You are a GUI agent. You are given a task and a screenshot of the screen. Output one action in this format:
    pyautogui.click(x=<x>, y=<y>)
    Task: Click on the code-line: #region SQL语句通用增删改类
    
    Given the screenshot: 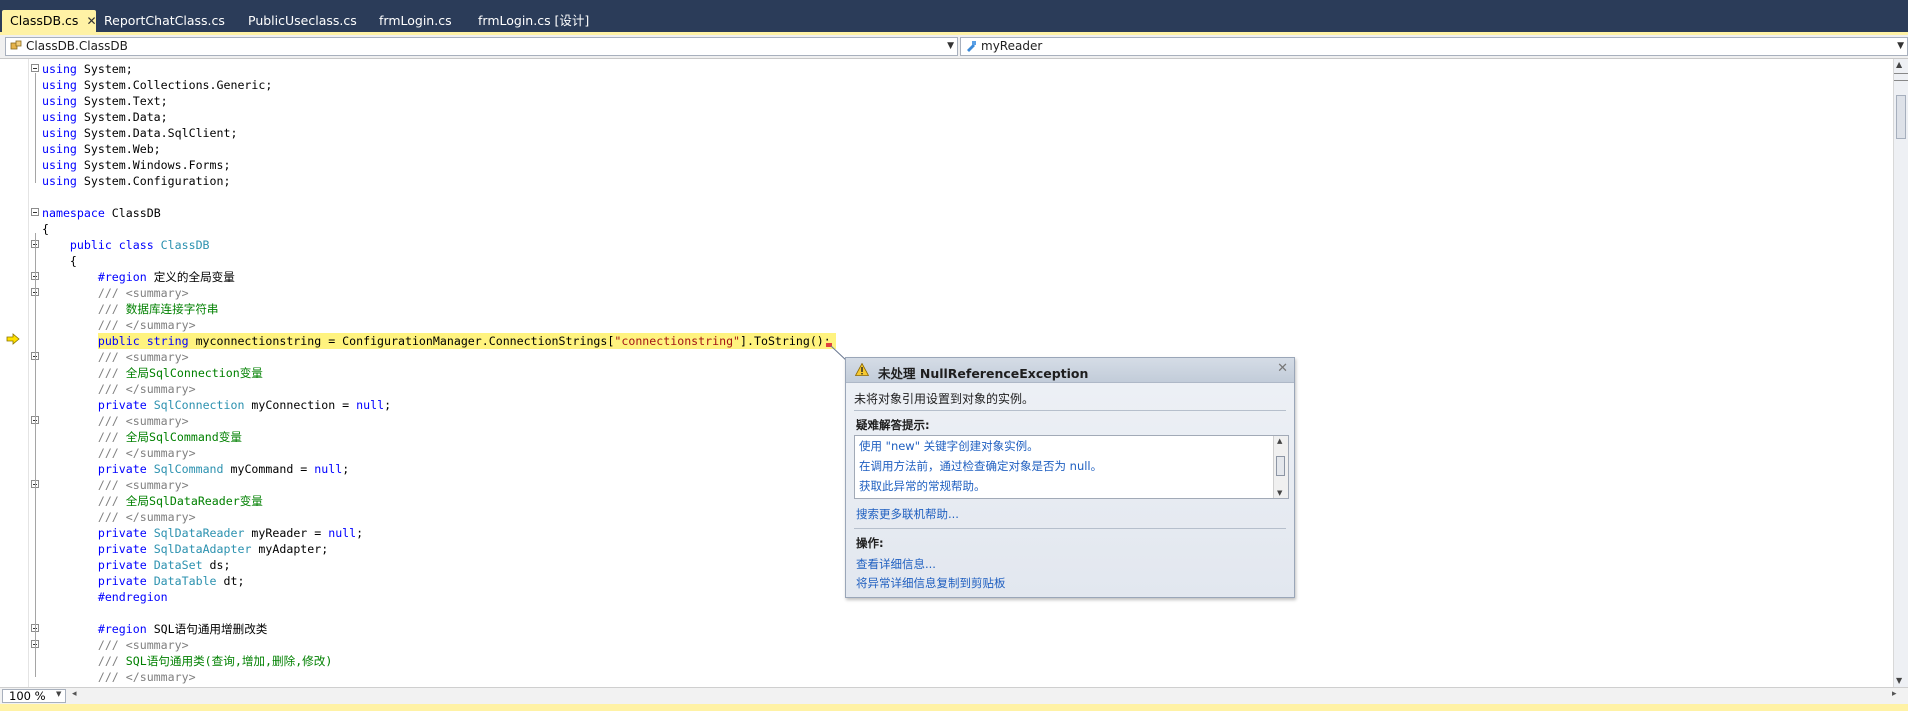 What is the action you would take?
    pyautogui.click(x=945, y=629)
    